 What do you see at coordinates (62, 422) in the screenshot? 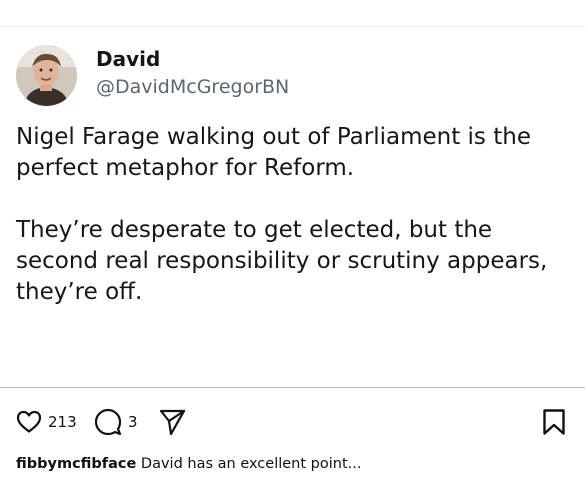
I see `like-count: 213` at bounding box center [62, 422].